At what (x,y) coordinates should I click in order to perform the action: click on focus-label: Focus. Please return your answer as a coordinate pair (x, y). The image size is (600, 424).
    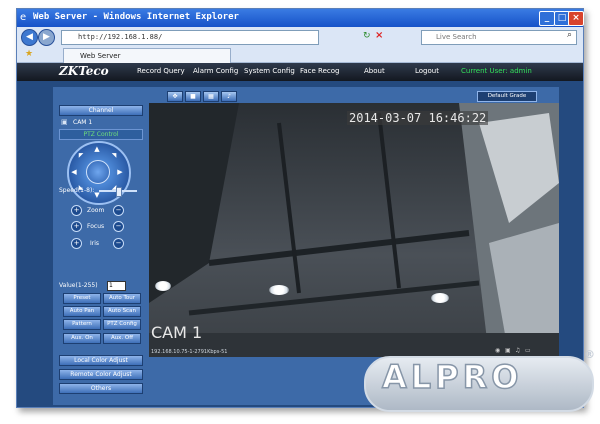
    Looking at the image, I should click on (96, 226).